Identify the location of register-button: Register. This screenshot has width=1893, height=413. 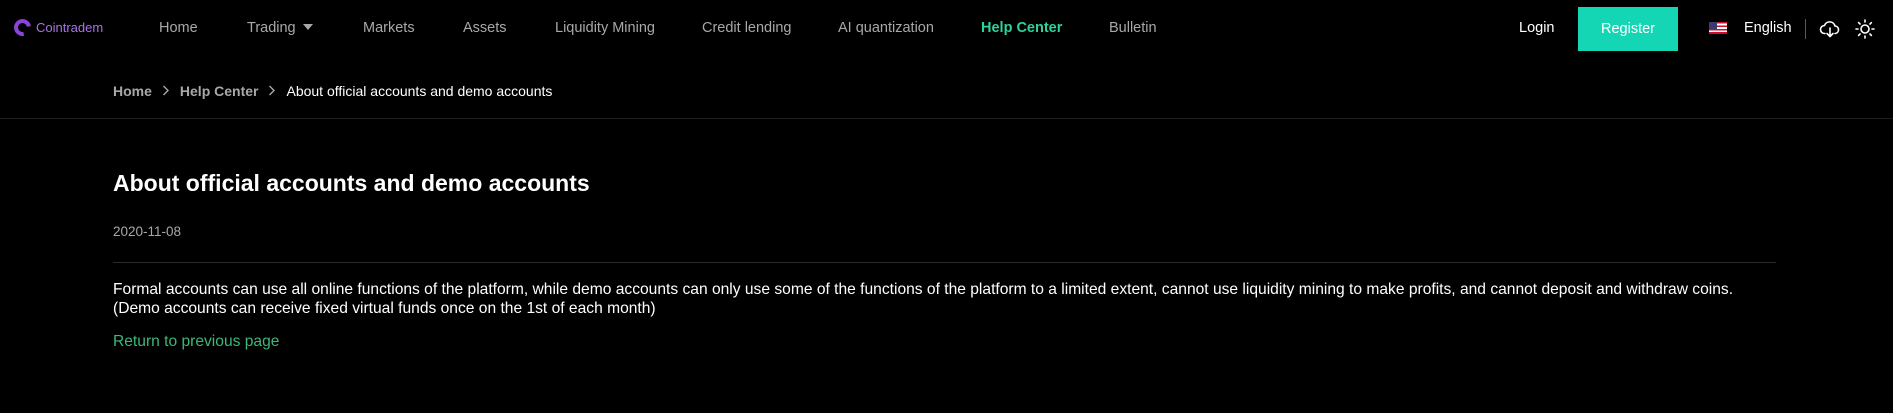
(1628, 29).